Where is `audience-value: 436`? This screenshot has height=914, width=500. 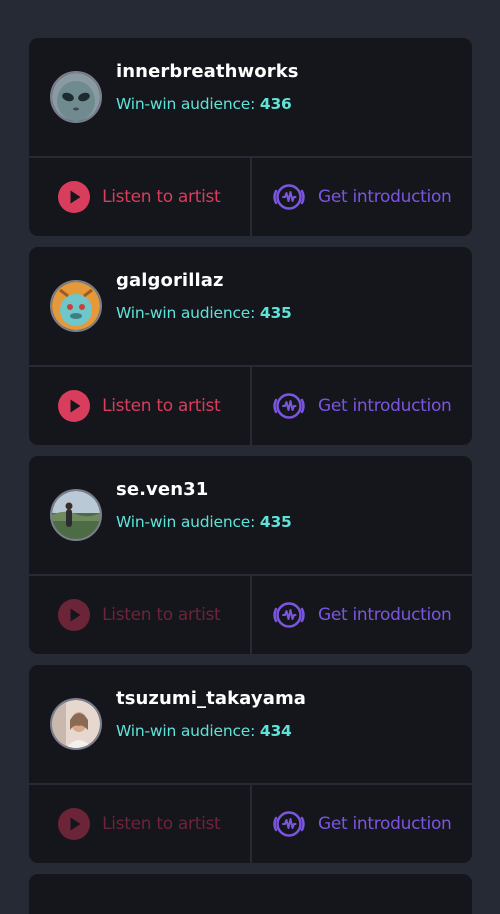 audience-value: 436 is located at coordinates (275, 104).